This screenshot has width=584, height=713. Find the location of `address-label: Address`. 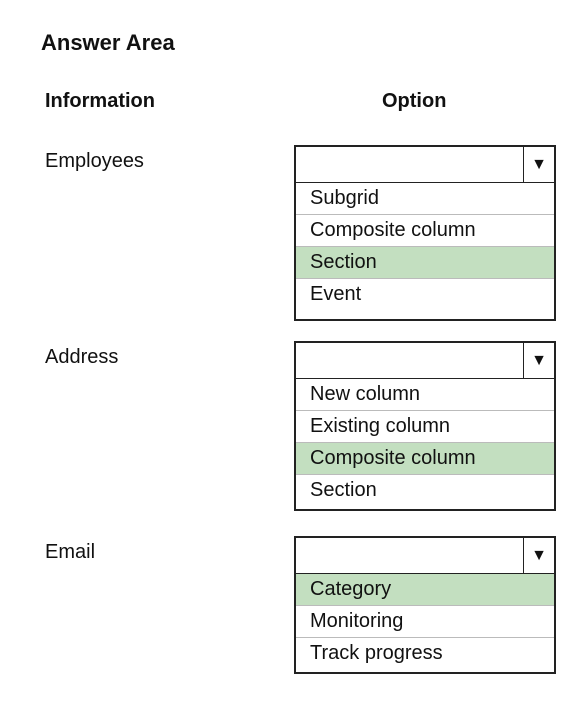

address-label: Address is located at coordinates (82, 357).